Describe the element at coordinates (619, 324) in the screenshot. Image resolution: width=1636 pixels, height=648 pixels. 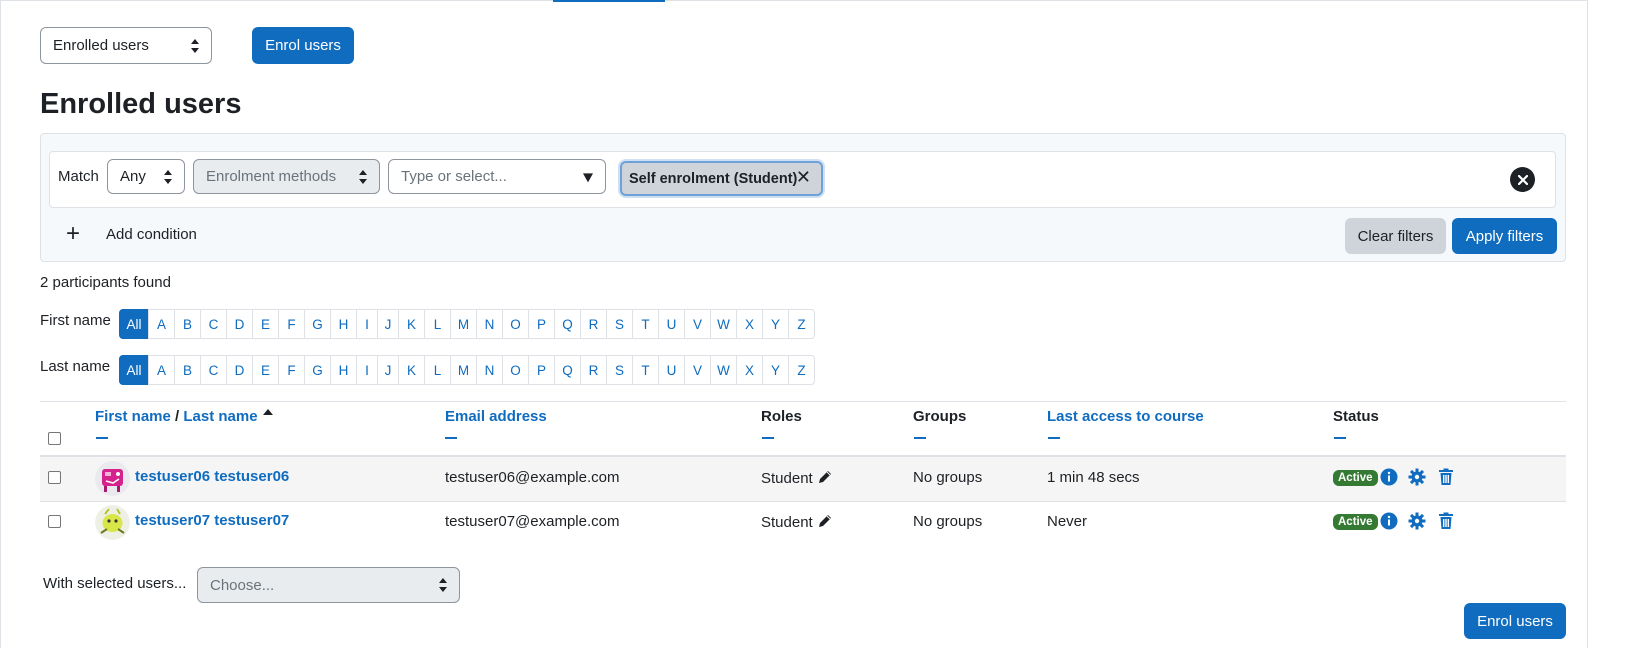
I see `first-name-initial-s: S` at that location.